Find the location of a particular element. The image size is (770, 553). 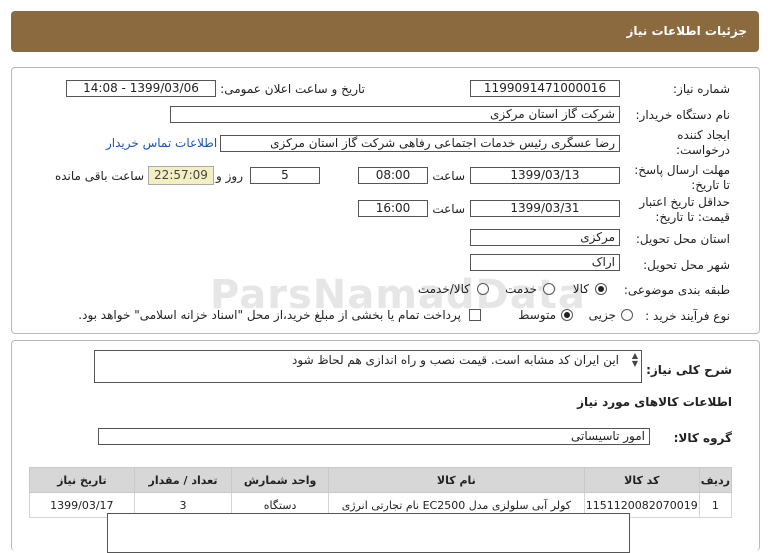

creator-label-2: درخواست: is located at coordinates (703, 150).